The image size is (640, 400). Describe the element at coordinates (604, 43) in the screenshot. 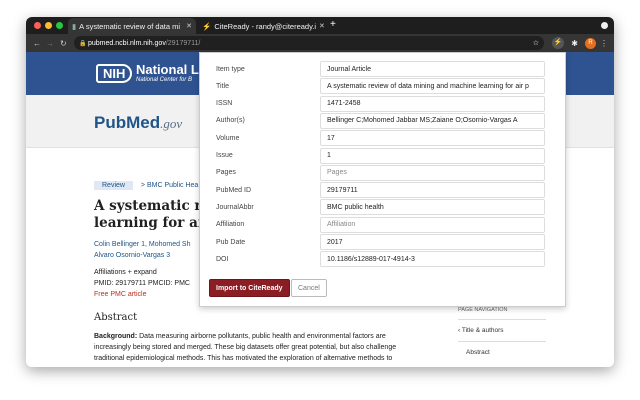

I see `menu-icon: ⋮` at that location.